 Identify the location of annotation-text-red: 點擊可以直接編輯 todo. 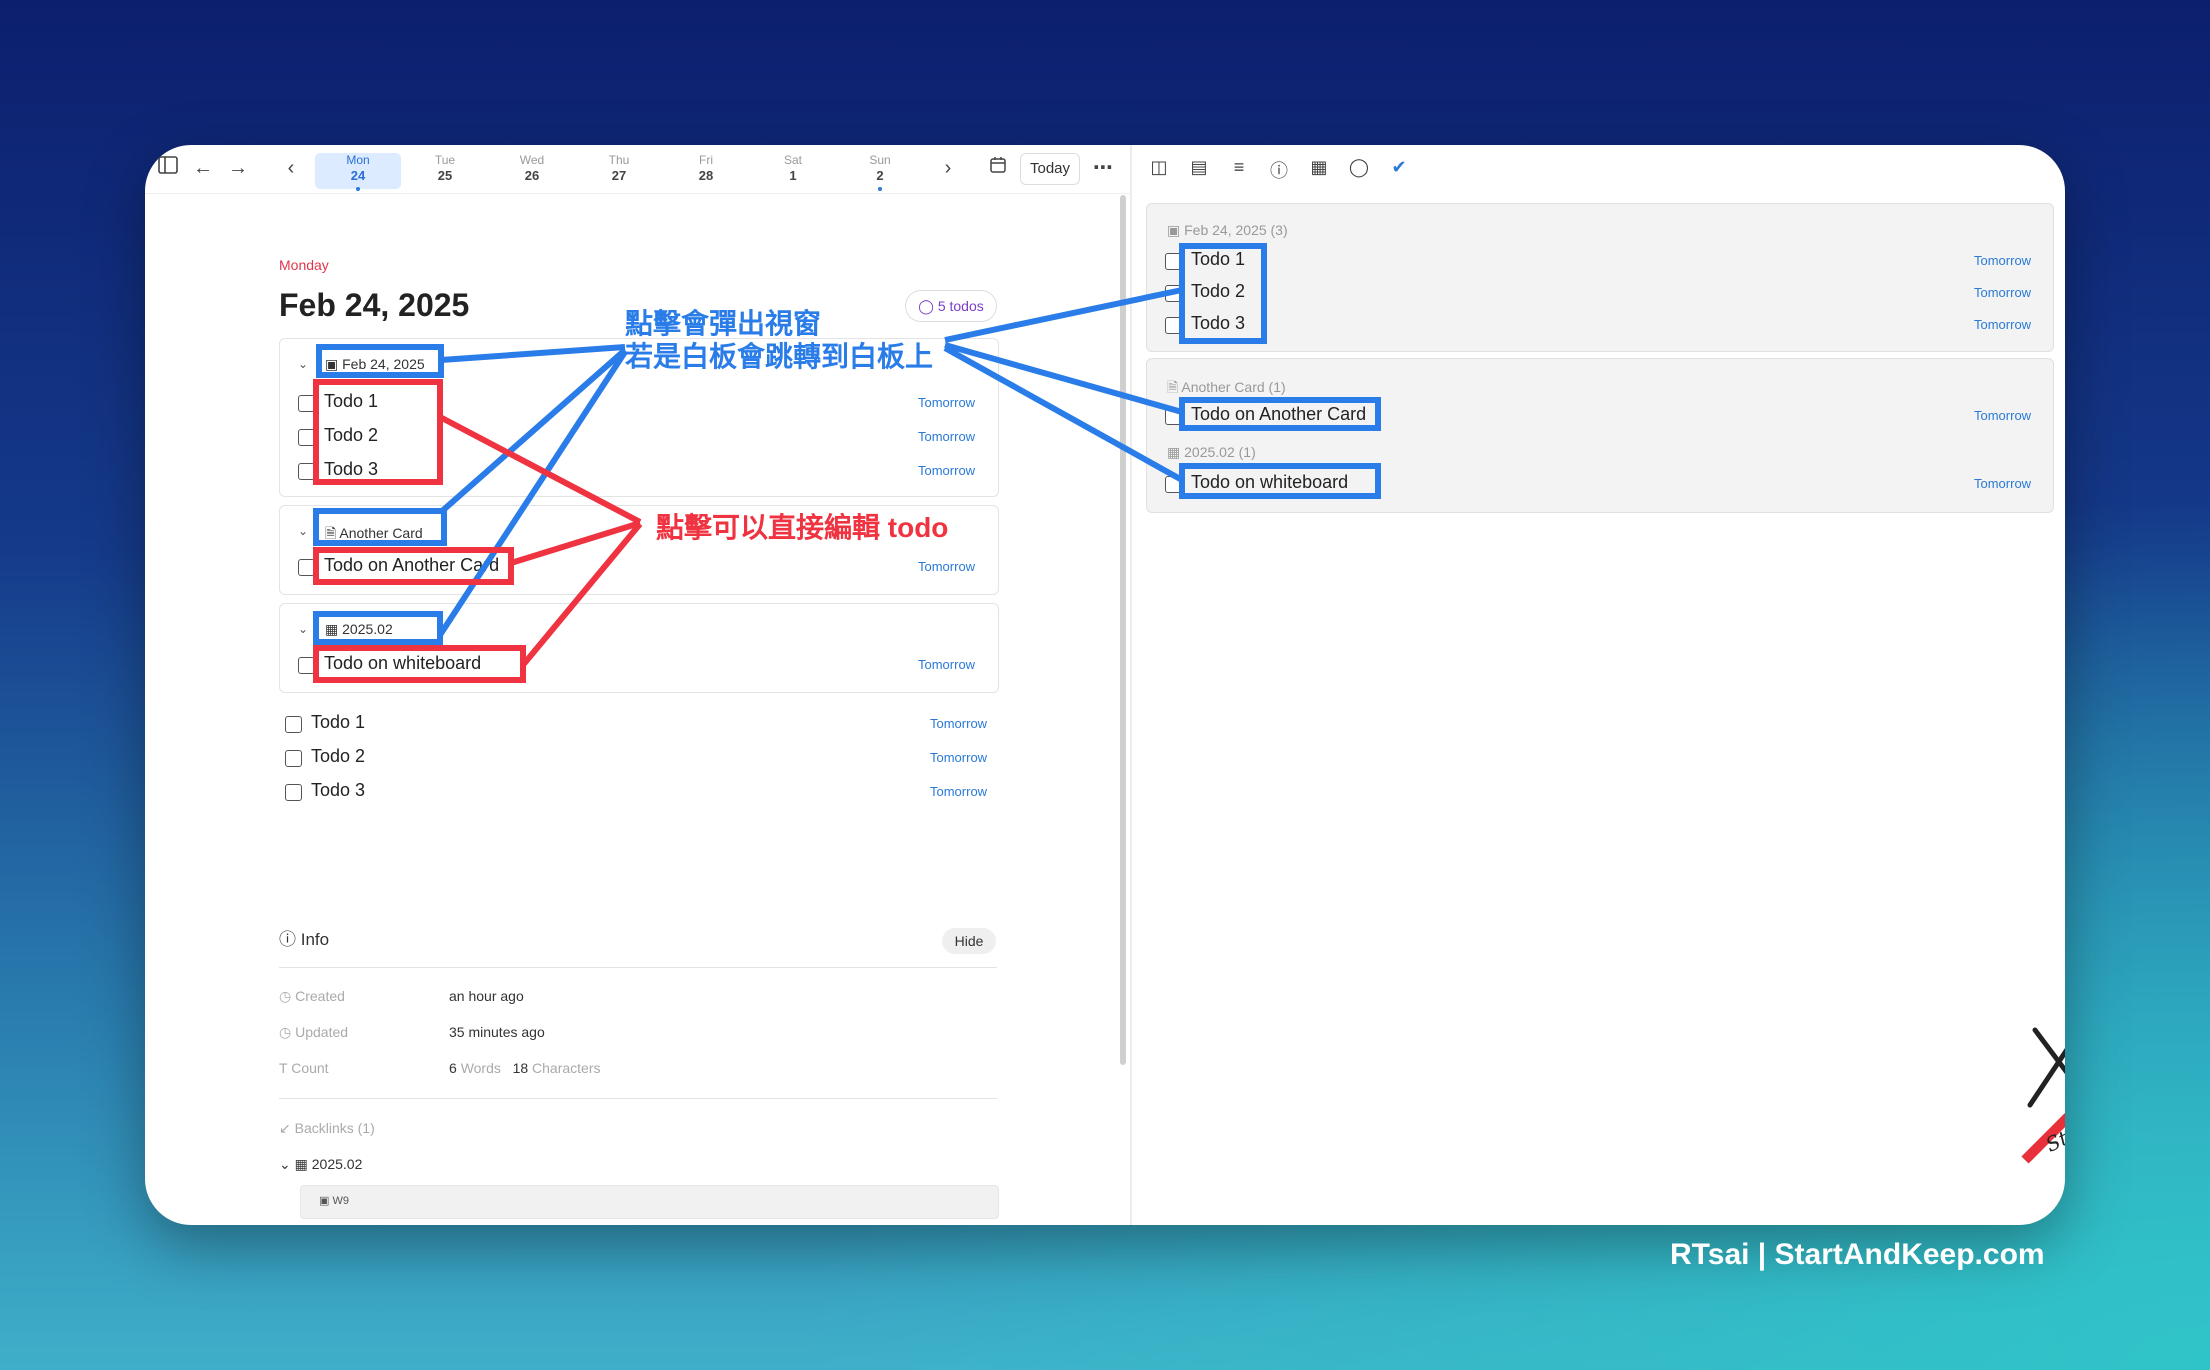
(802, 527).